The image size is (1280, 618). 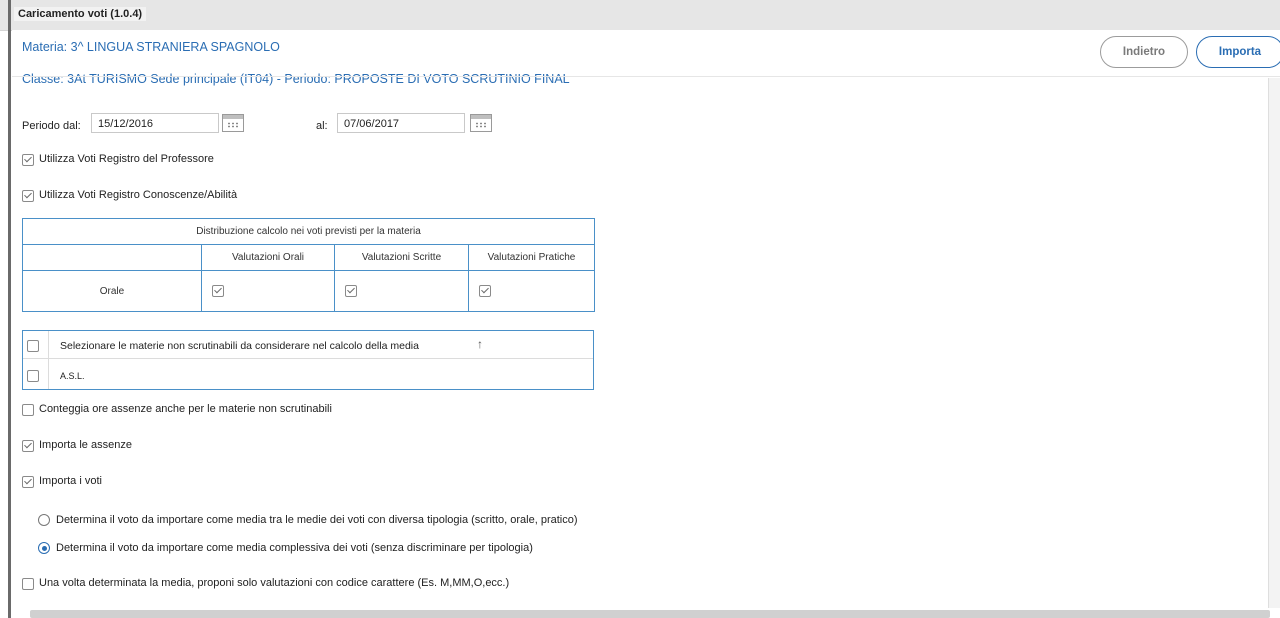 I want to click on header-separator, so click(x=646, y=76).